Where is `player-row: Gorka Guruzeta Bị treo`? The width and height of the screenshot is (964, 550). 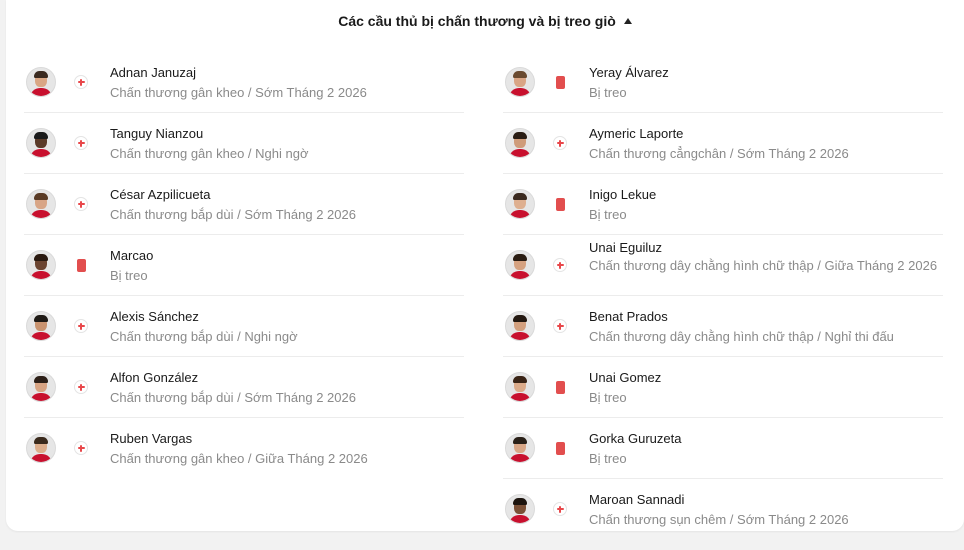 player-row: Gorka Guruzeta Bị treo is located at coordinates (723, 448).